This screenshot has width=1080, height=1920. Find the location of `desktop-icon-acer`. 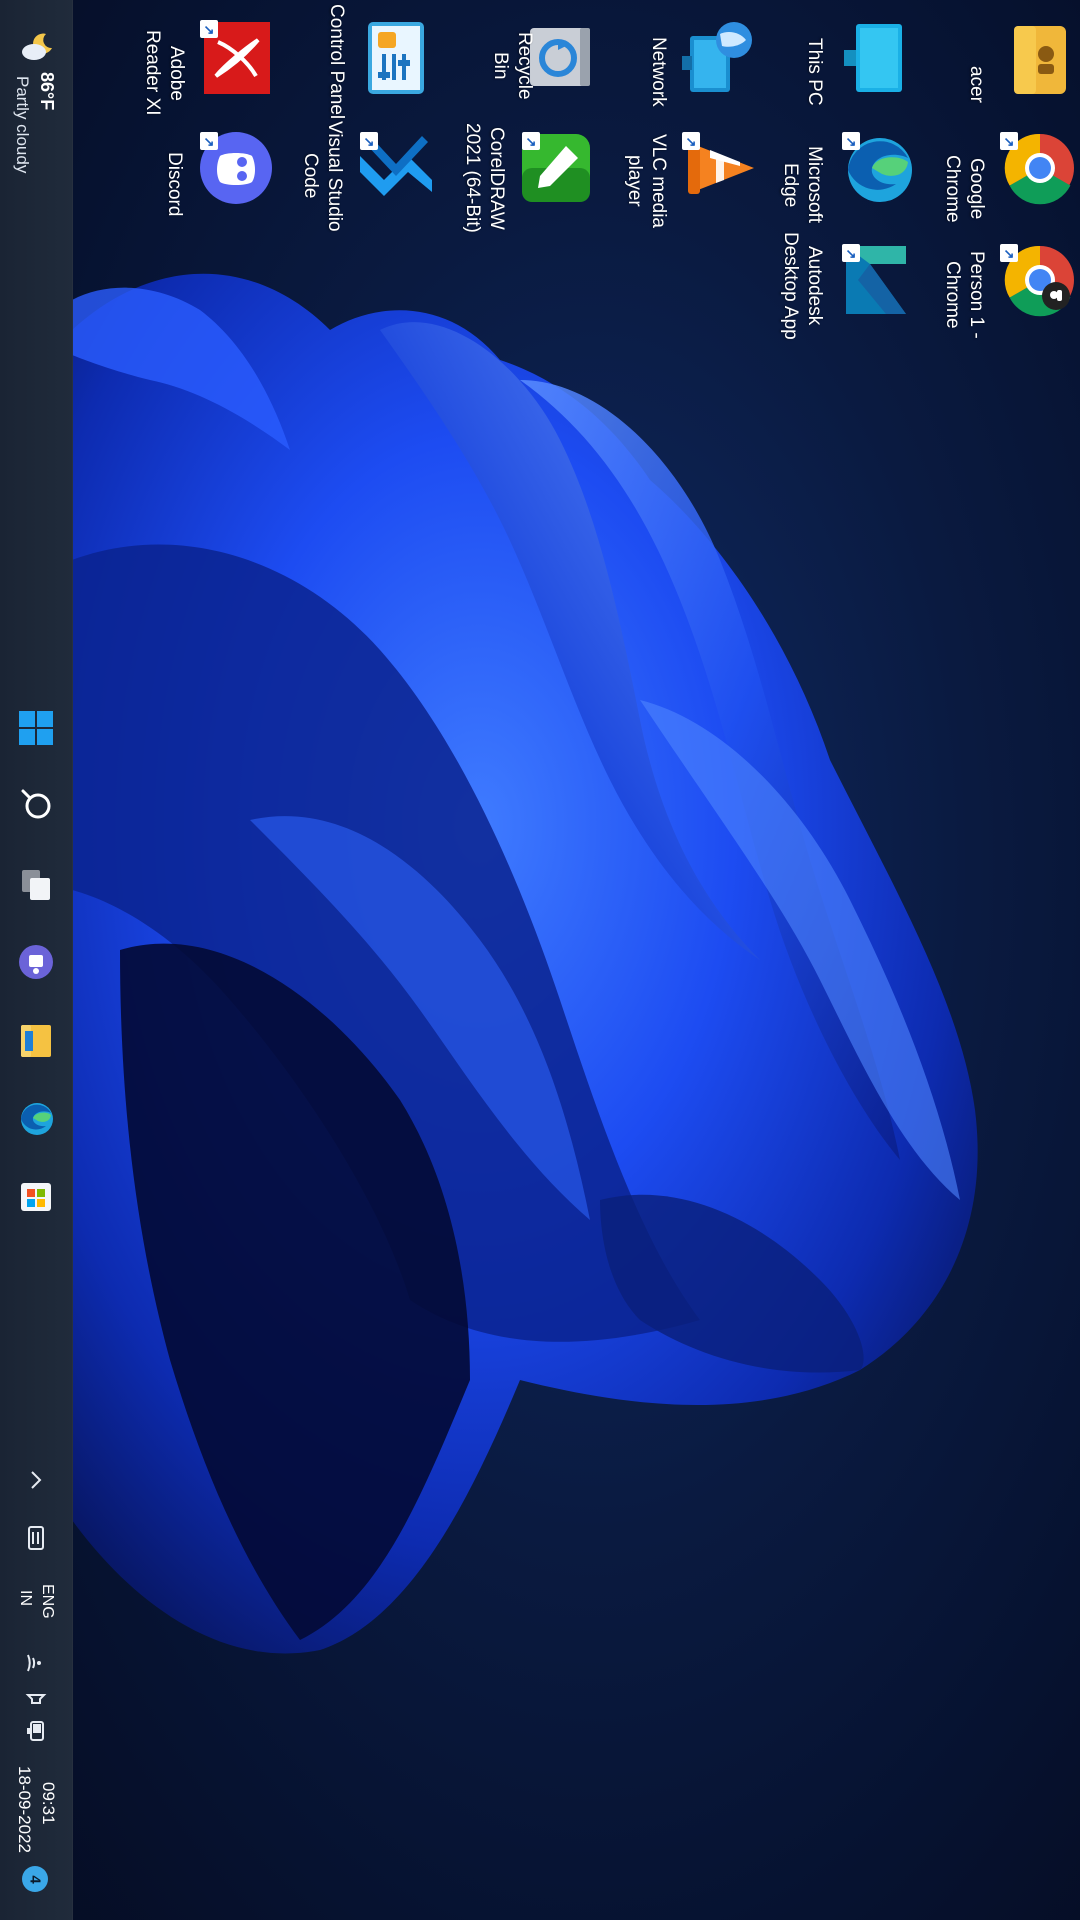

desktop-icon-acer is located at coordinates (1040, 60).